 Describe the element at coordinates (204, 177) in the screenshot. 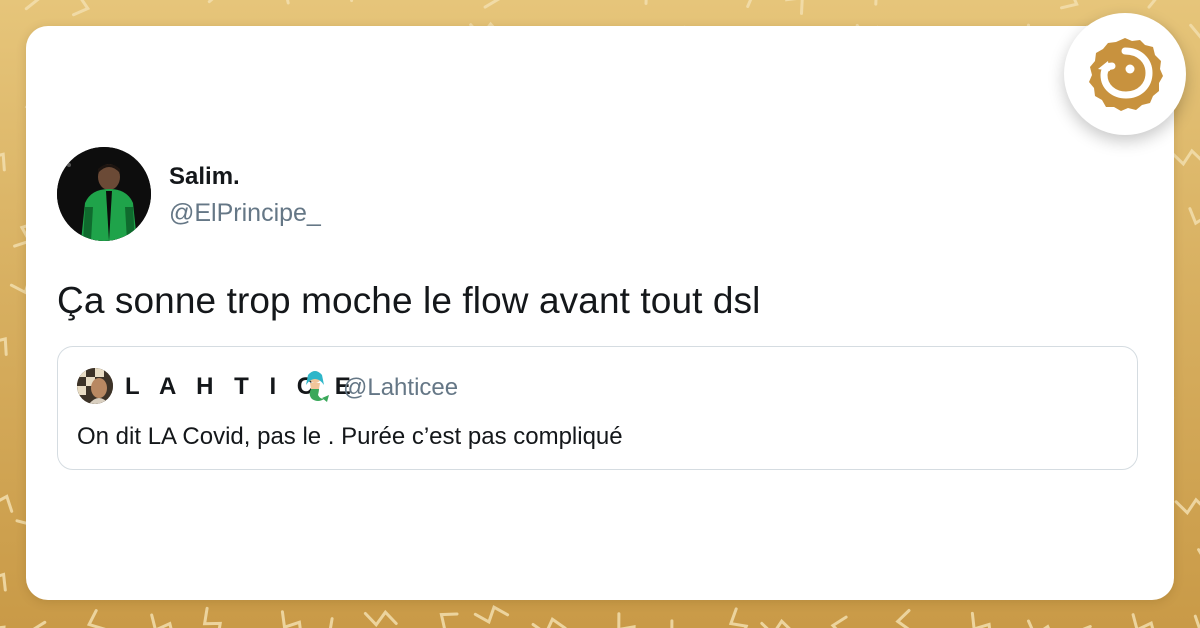

I see `author-name: Salim.` at that location.